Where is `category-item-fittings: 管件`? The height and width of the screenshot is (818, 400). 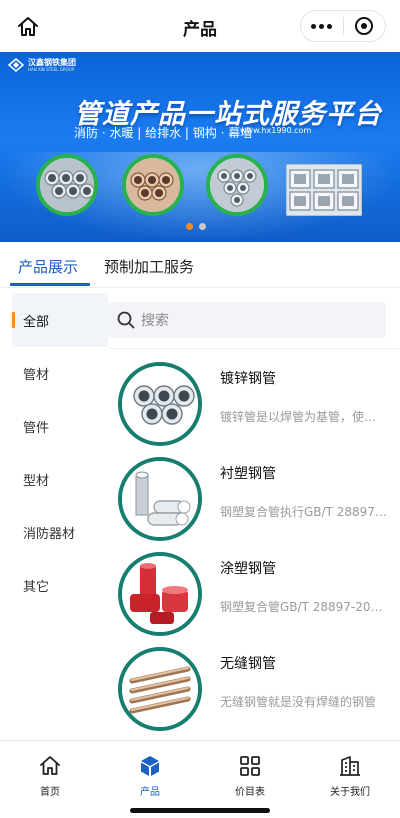
category-item-fittings: 管件 is located at coordinates (60, 426).